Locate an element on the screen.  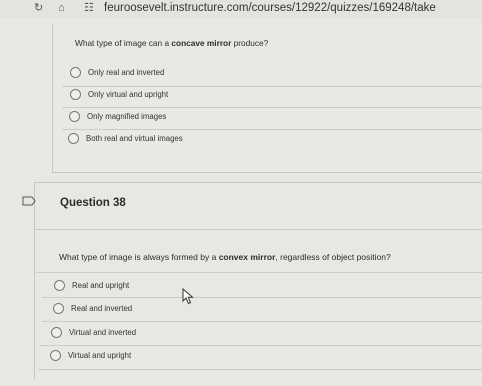
answer-option: Both real and virtual images is located at coordinates (125, 138).